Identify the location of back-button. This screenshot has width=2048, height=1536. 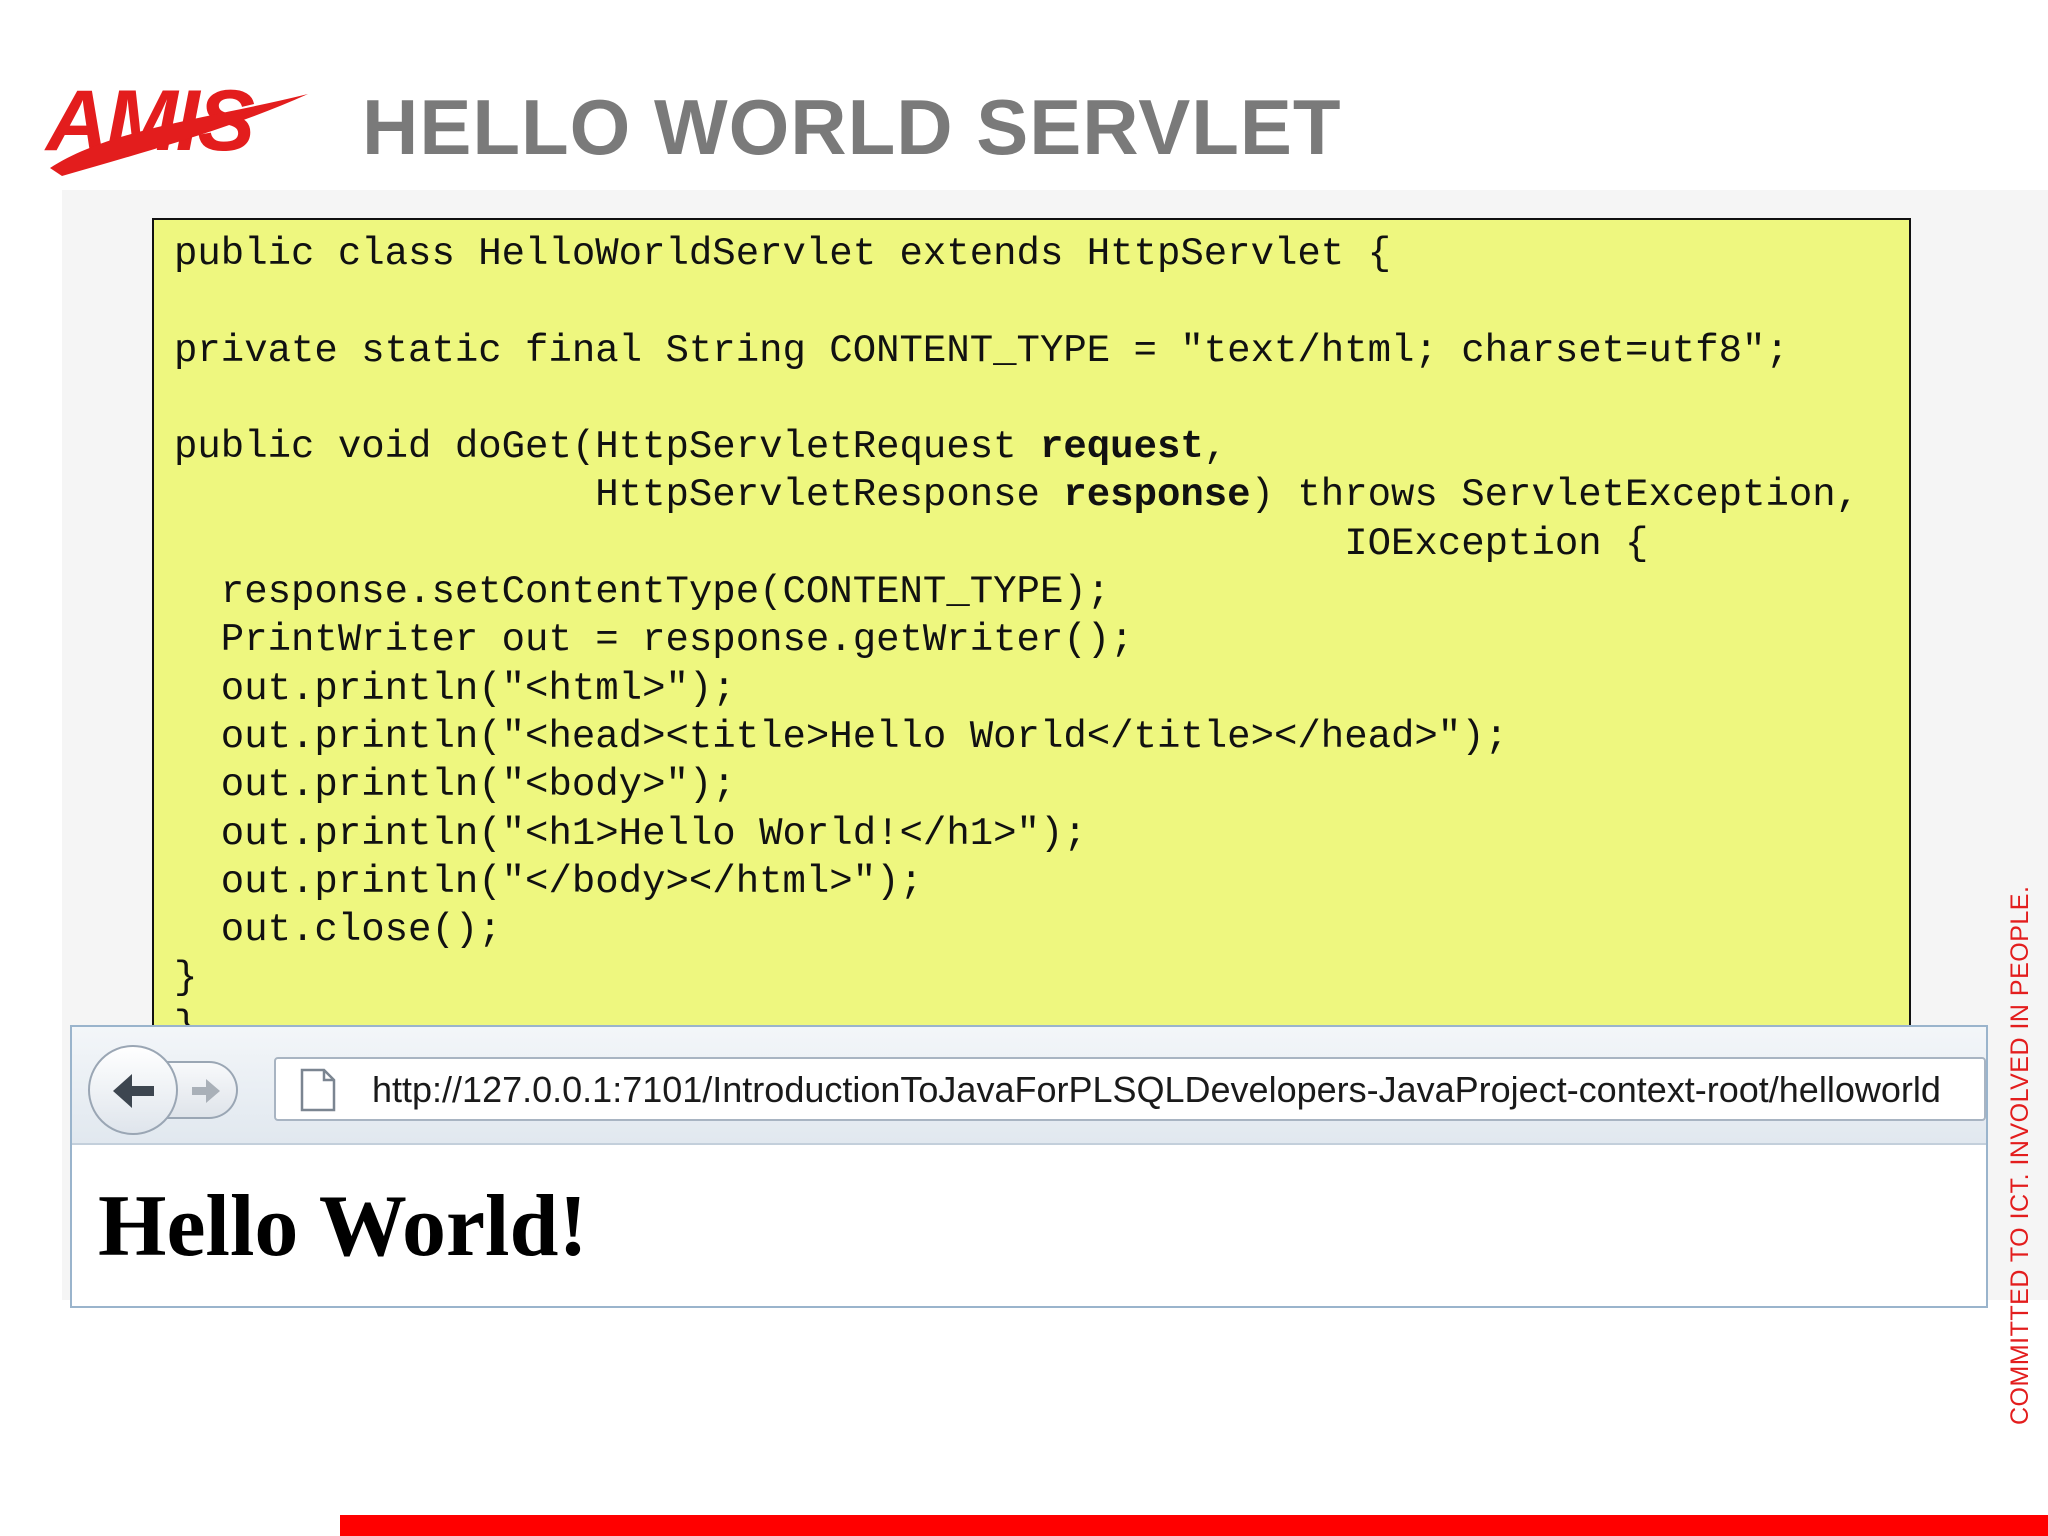
(133, 1090).